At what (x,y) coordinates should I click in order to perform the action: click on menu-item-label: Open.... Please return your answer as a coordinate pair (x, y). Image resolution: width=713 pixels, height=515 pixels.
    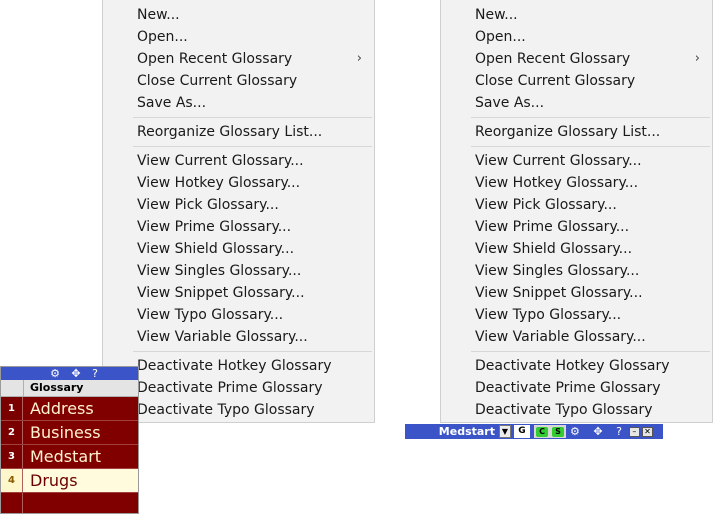
    Looking at the image, I should click on (500, 37).